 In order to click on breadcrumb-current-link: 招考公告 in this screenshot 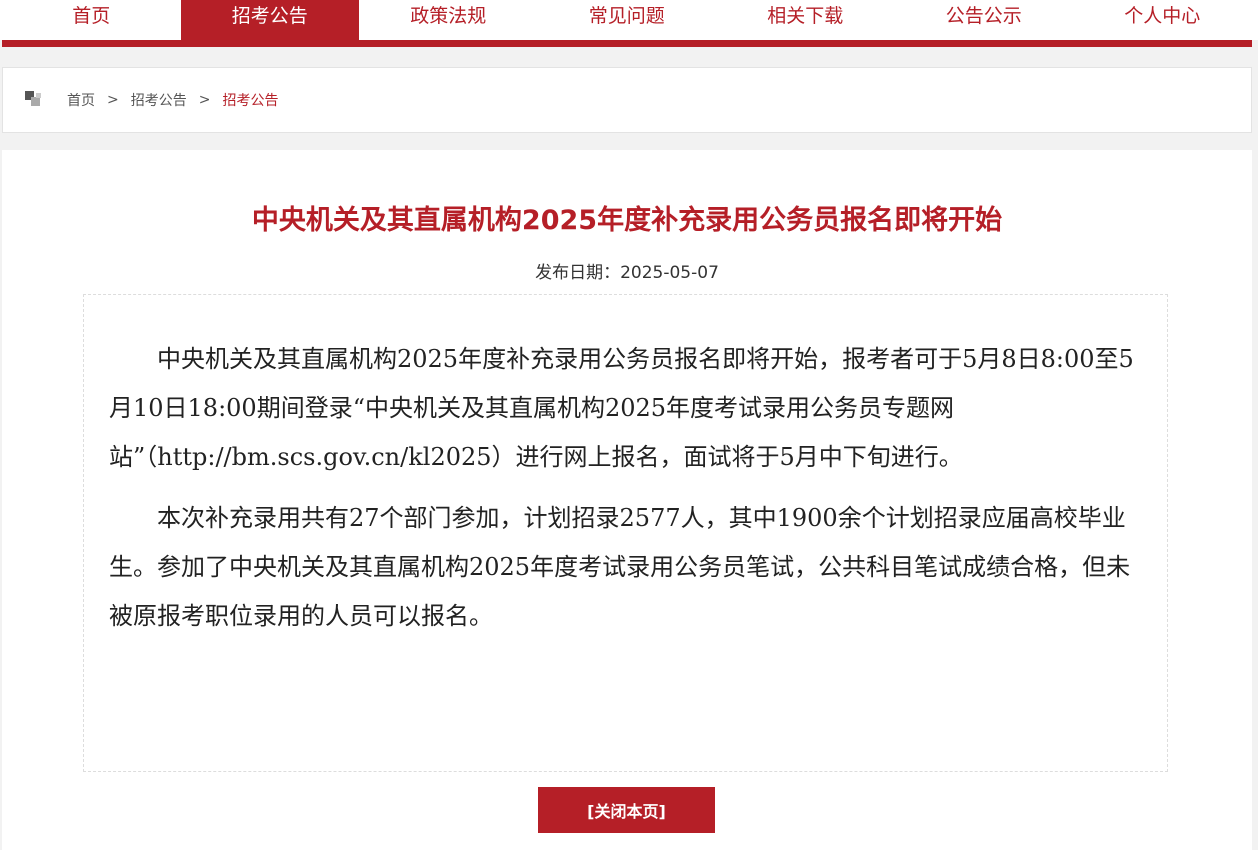, I will do `click(250, 100)`.